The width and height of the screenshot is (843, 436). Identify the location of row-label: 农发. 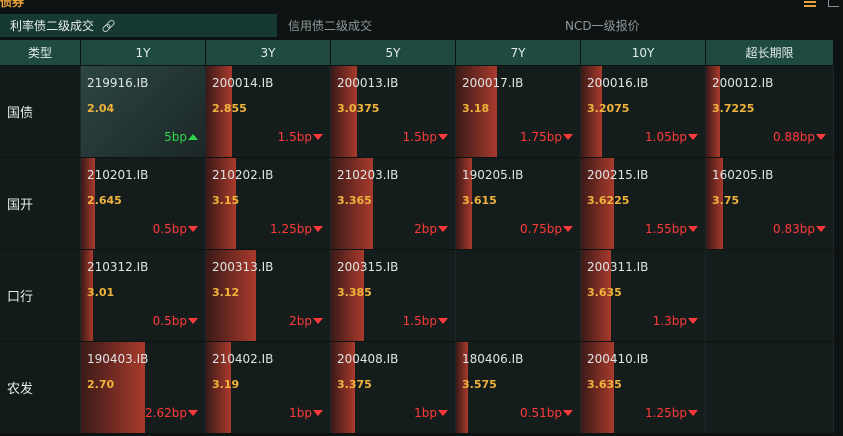
(40, 387).